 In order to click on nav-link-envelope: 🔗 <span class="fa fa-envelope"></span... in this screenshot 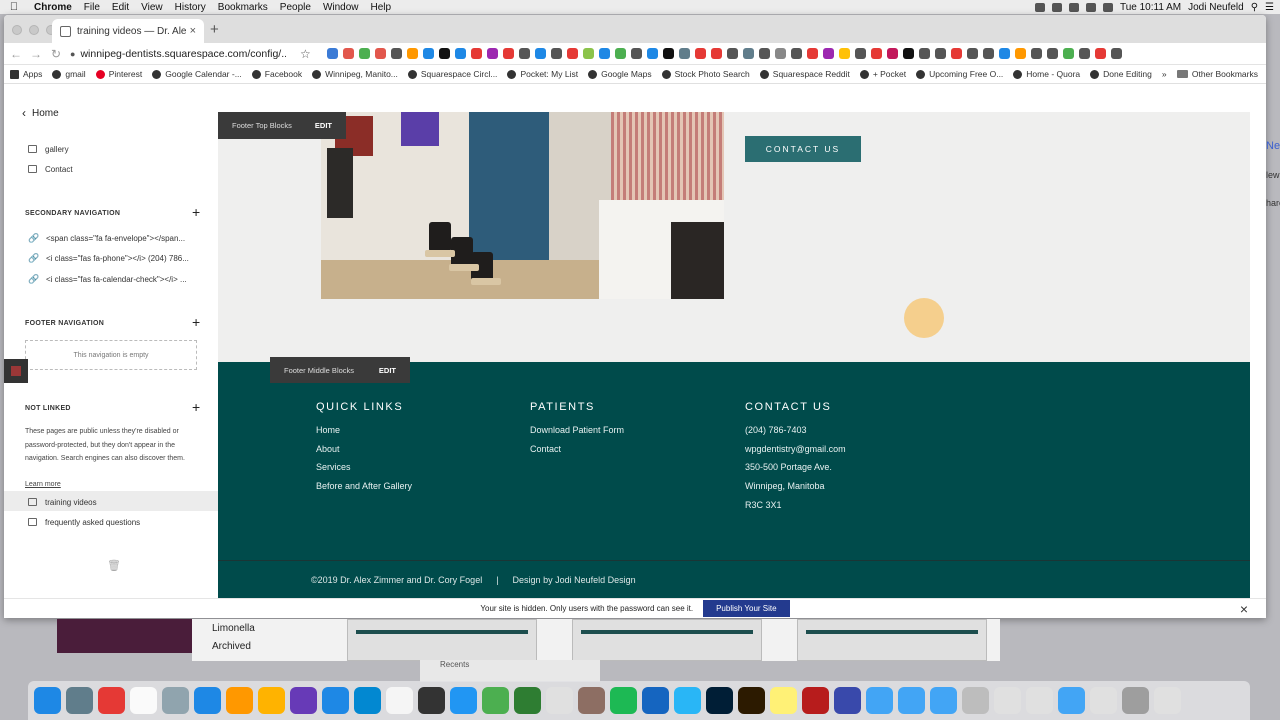, I will do `click(106, 238)`.